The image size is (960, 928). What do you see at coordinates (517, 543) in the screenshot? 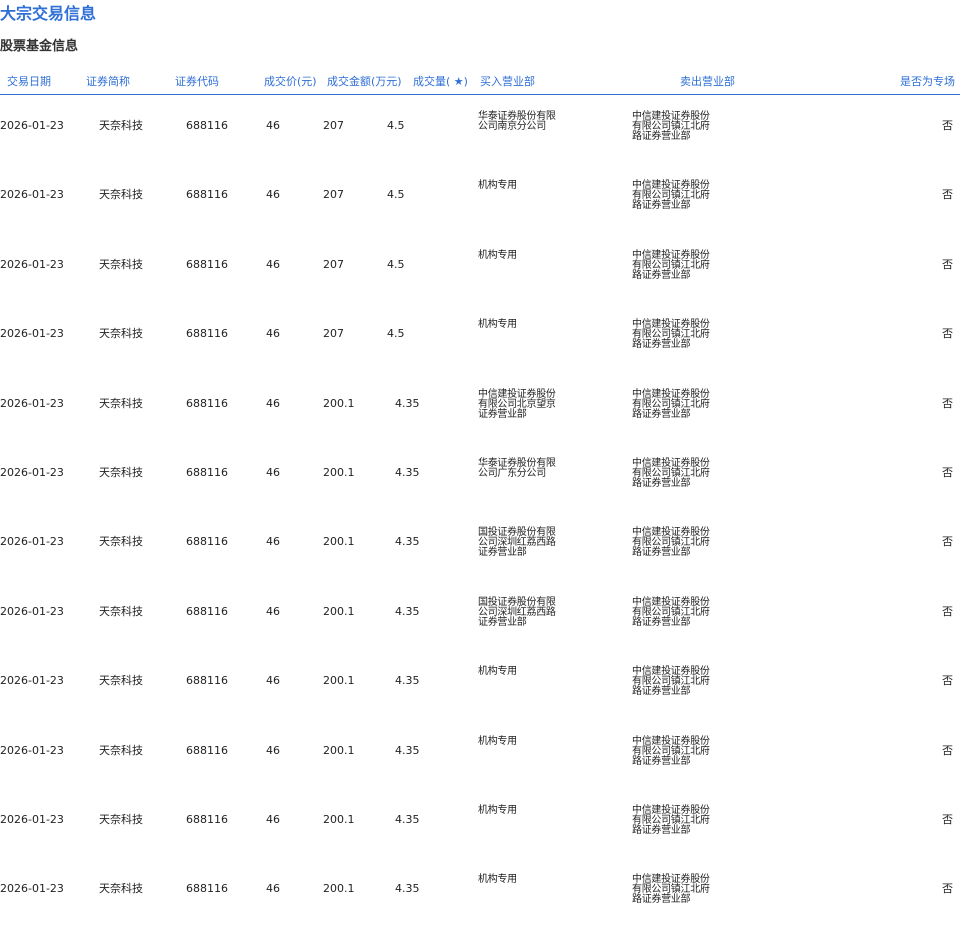
I see `buyer-cell: 国投证券股份有限公司深圳红荔西路证券营业部` at bounding box center [517, 543].